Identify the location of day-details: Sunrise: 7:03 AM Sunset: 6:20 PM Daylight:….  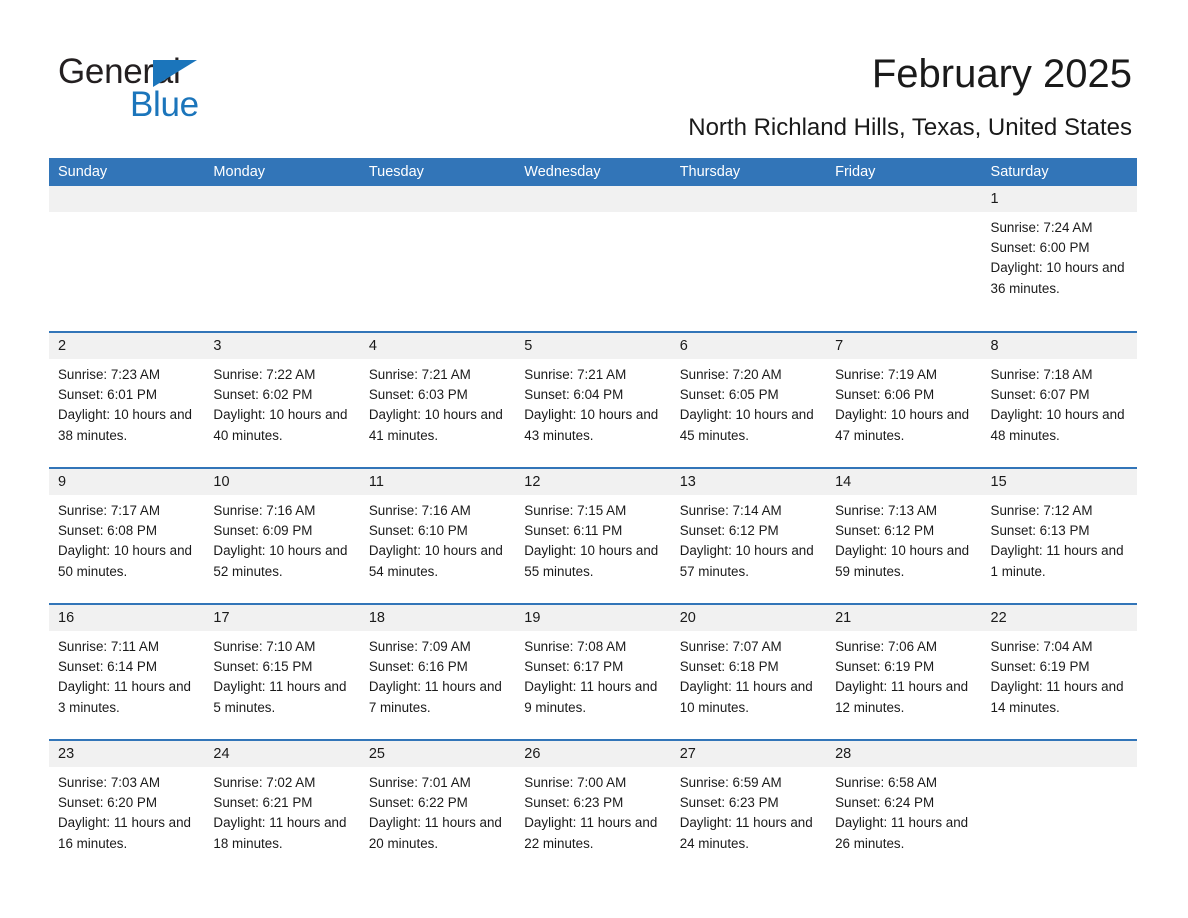
(126, 810).